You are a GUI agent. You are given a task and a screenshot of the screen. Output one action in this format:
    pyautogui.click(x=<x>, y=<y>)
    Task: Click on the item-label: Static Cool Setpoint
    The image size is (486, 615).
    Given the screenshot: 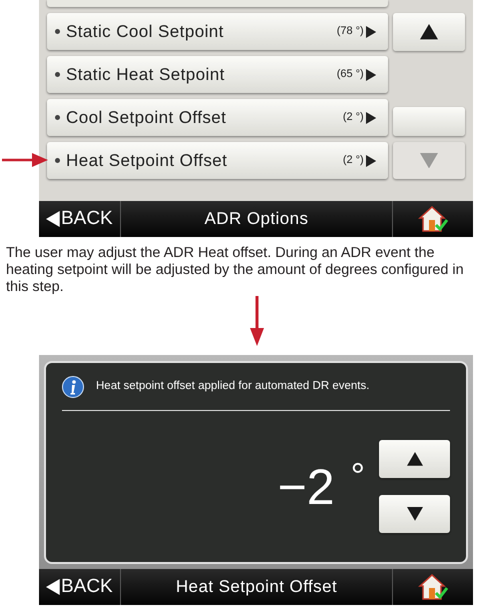 What is the action you would take?
    pyautogui.click(x=145, y=31)
    